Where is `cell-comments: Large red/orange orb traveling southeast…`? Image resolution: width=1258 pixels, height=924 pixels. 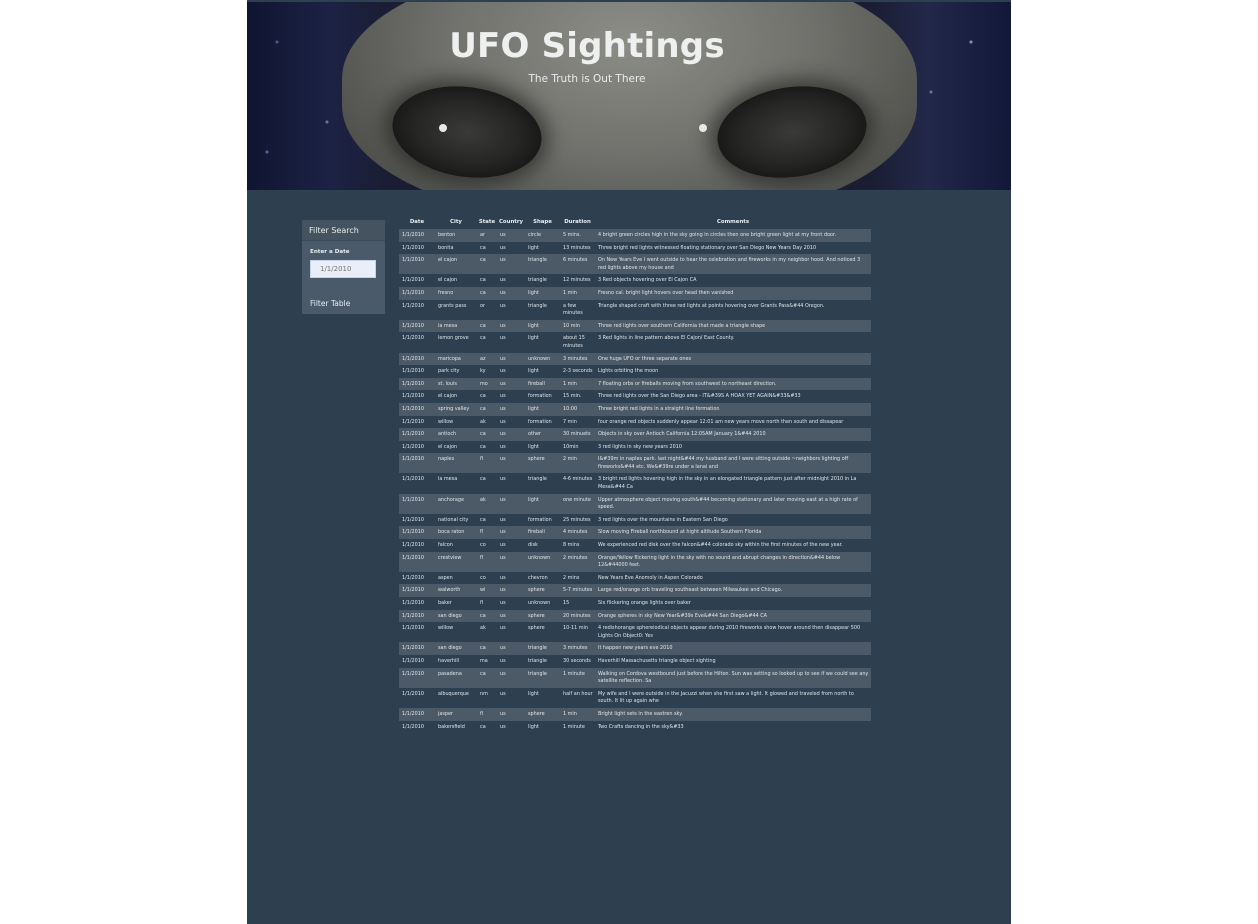
cell-comments: Large red/orange orb traveling southeast… is located at coordinates (733, 590).